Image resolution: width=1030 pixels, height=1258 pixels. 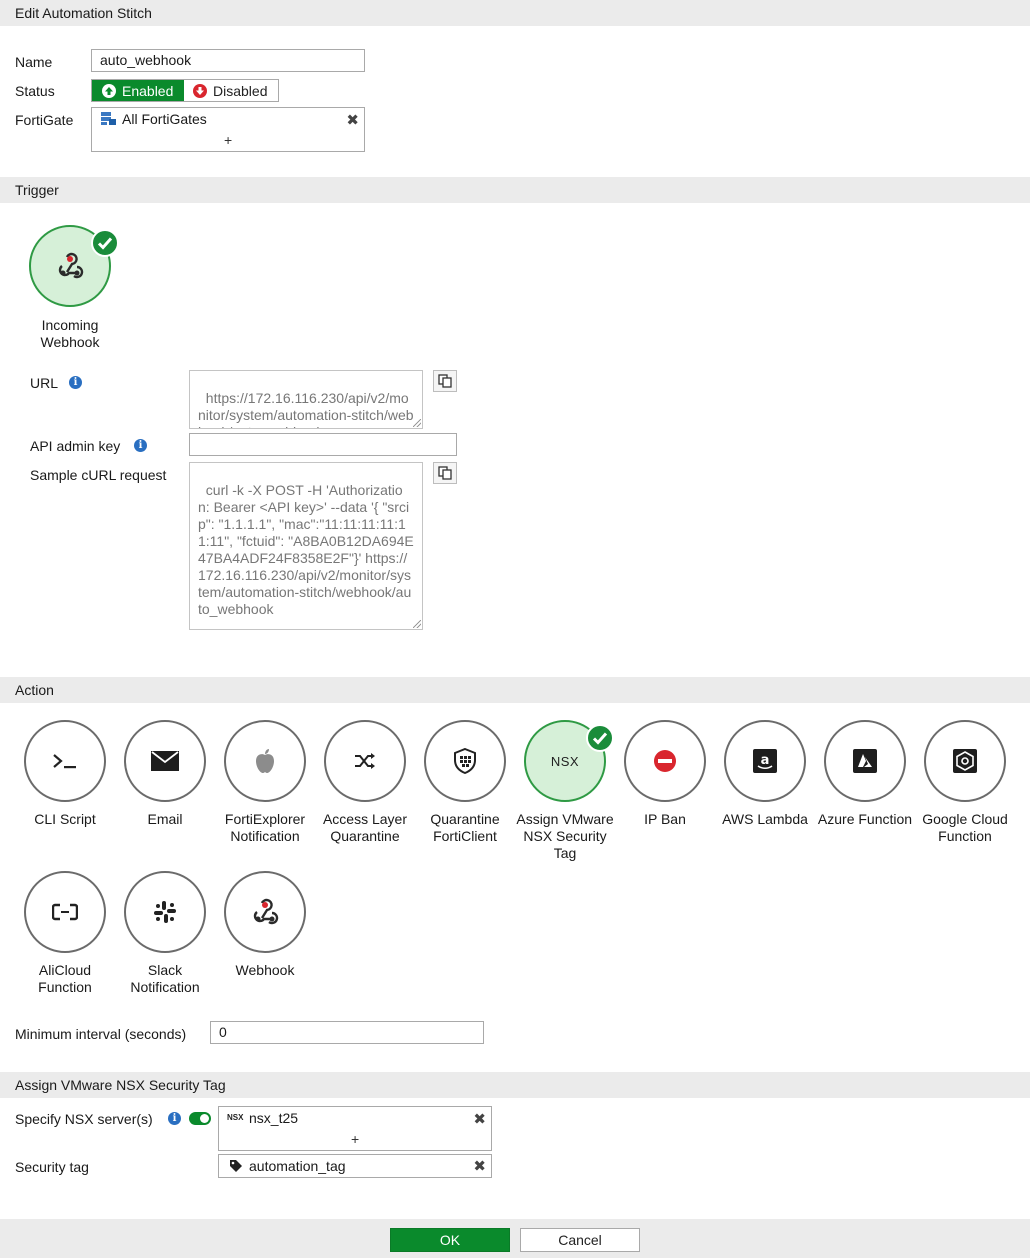 I want to click on nsx-servers-info-icon: i, so click(x=174, y=1118).